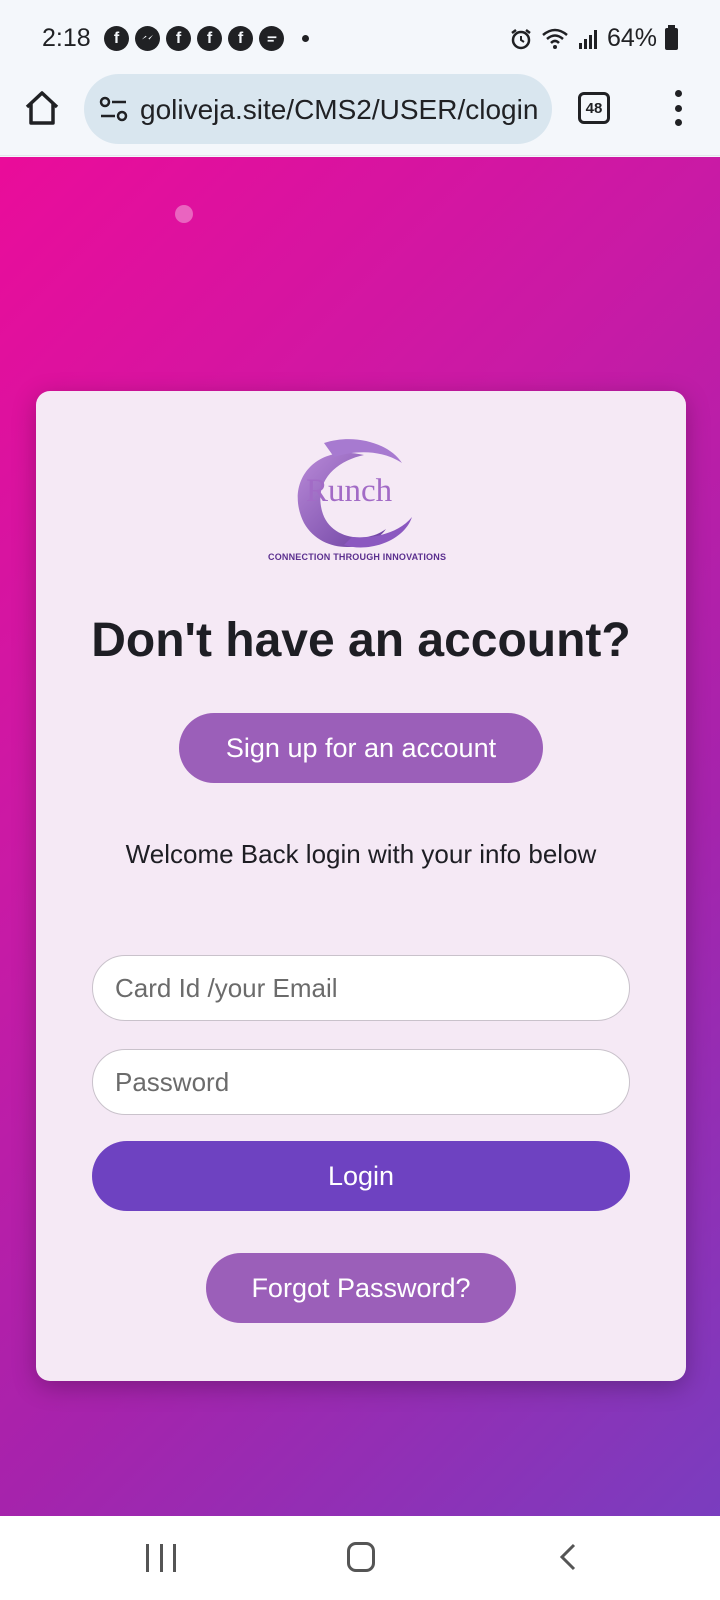 The height and width of the screenshot is (1600, 720). Describe the element at coordinates (66, 38) in the screenshot. I see `status-time: 2:18` at that location.